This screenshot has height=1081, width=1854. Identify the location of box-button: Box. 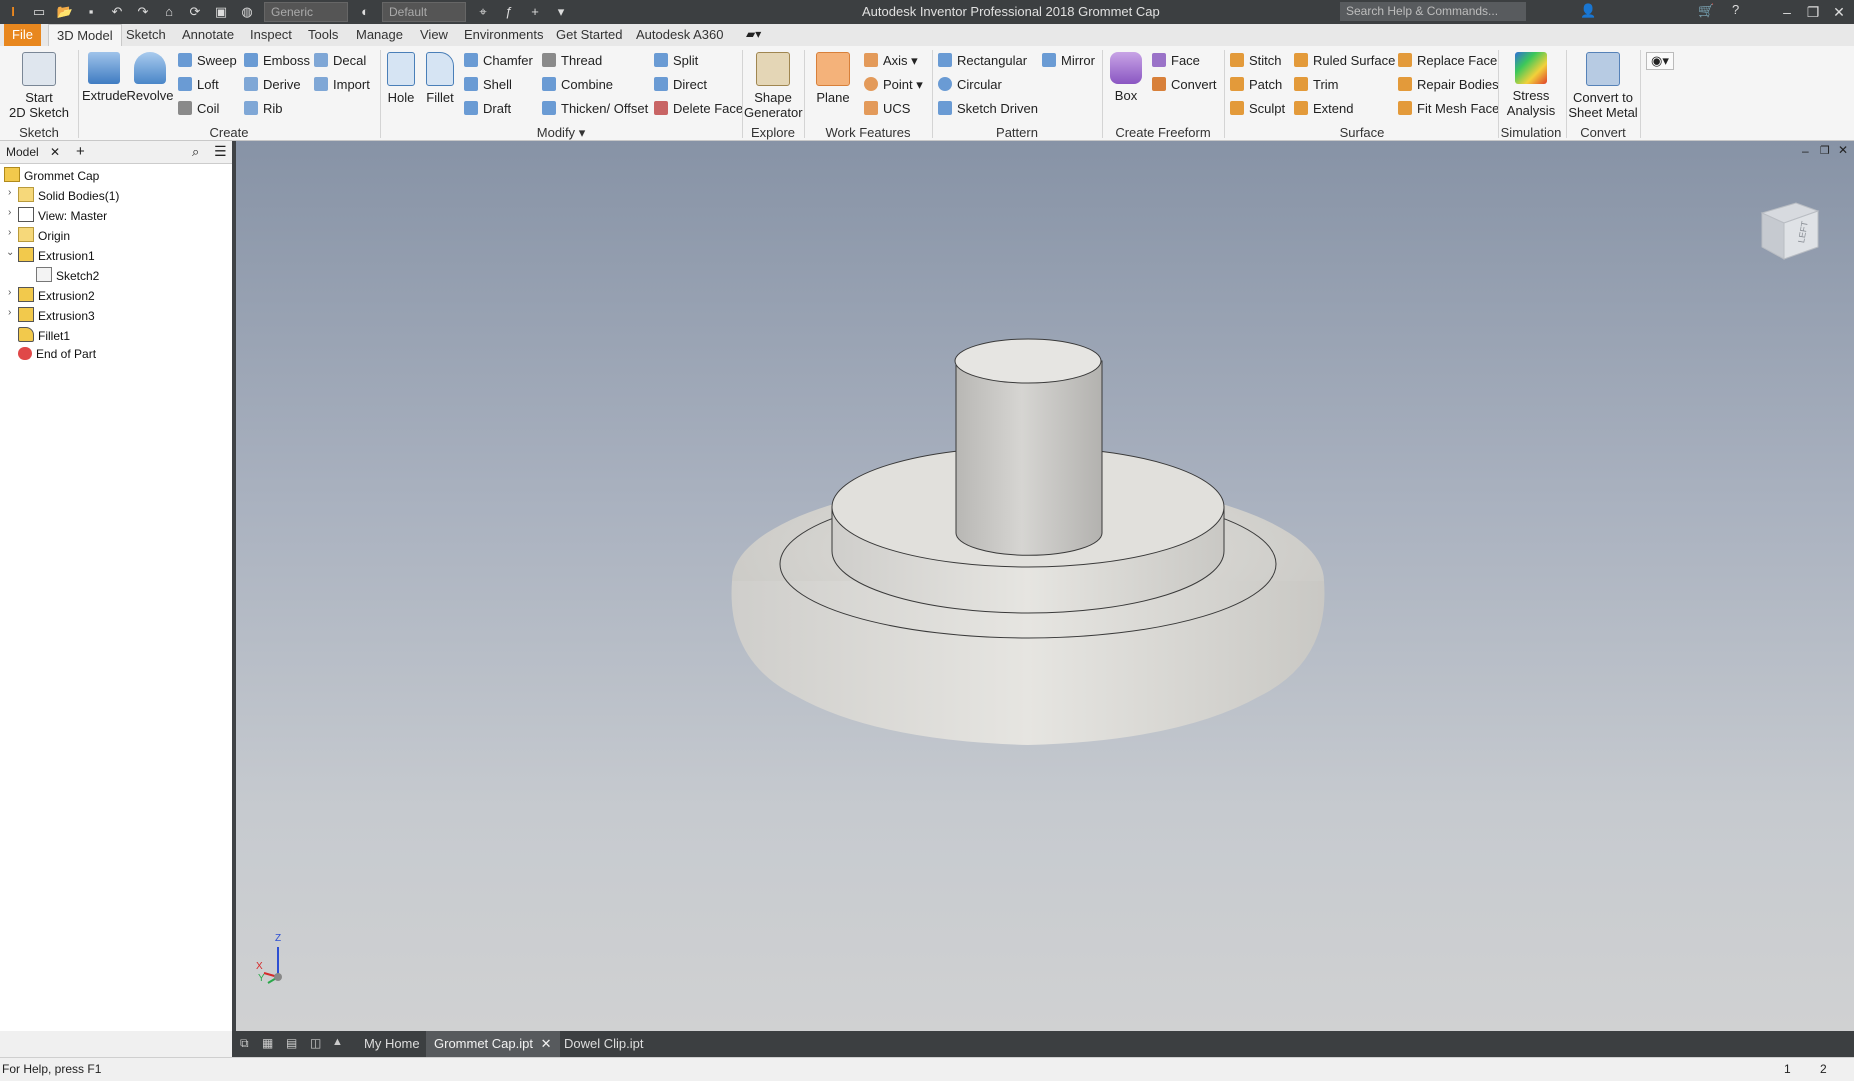
(1126, 77).